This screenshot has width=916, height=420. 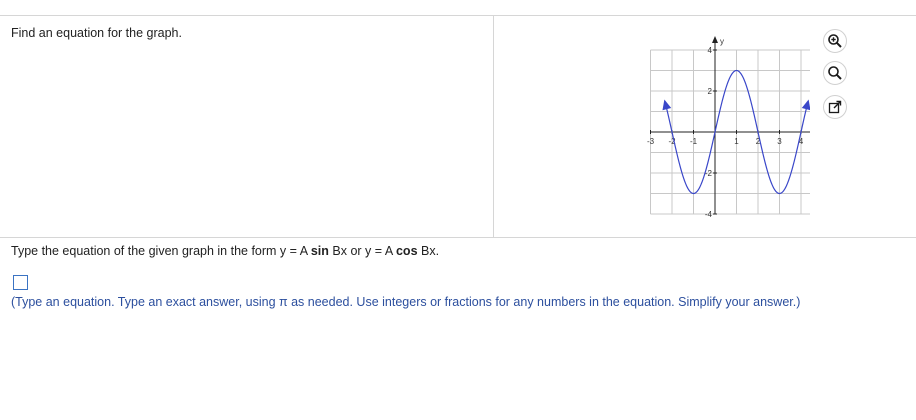 What do you see at coordinates (362, 251) in the screenshot?
I see `instruction-middle: Bx or y = A` at bounding box center [362, 251].